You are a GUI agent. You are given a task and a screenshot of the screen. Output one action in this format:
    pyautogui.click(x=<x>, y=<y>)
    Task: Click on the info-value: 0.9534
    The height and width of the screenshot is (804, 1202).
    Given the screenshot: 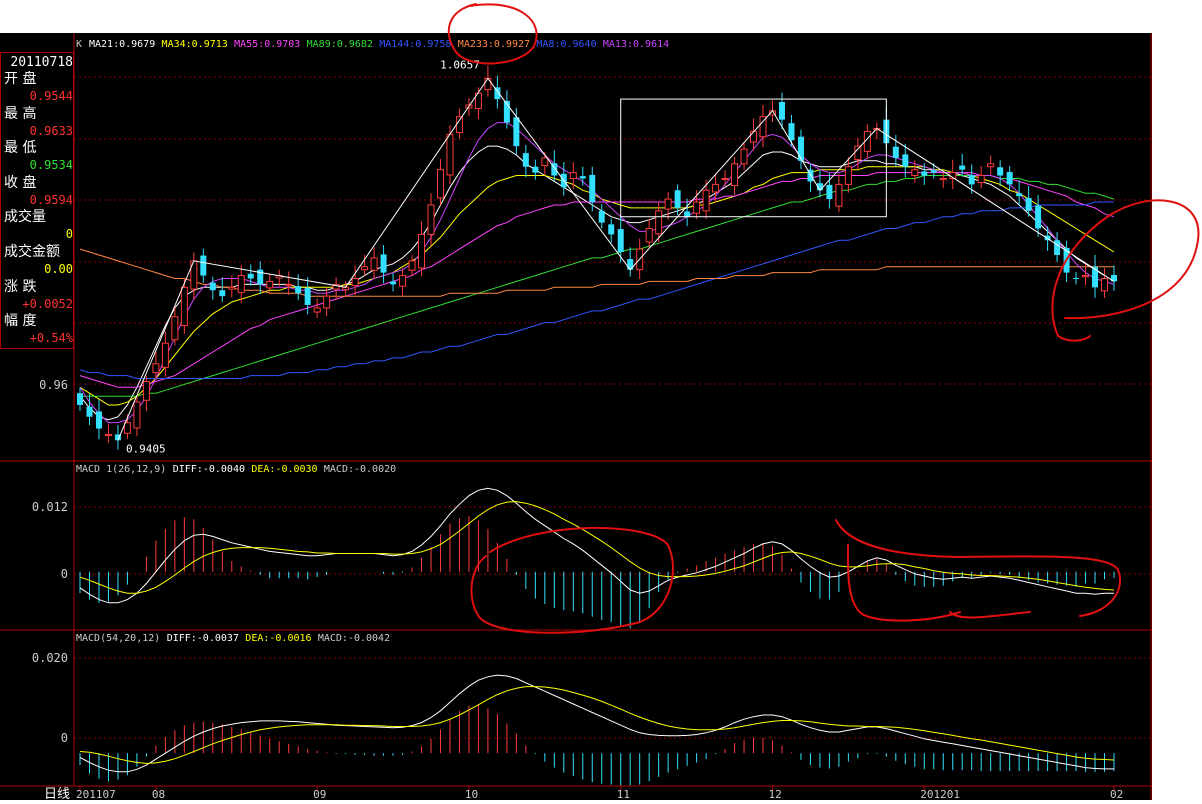 What is the action you would take?
    pyautogui.click(x=51, y=165)
    